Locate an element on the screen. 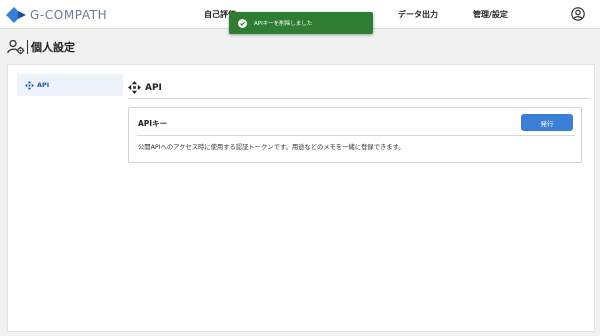 This screenshot has height=336, width=600. toast-message: APIキーを削除しました is located at coordinates (283, 24).